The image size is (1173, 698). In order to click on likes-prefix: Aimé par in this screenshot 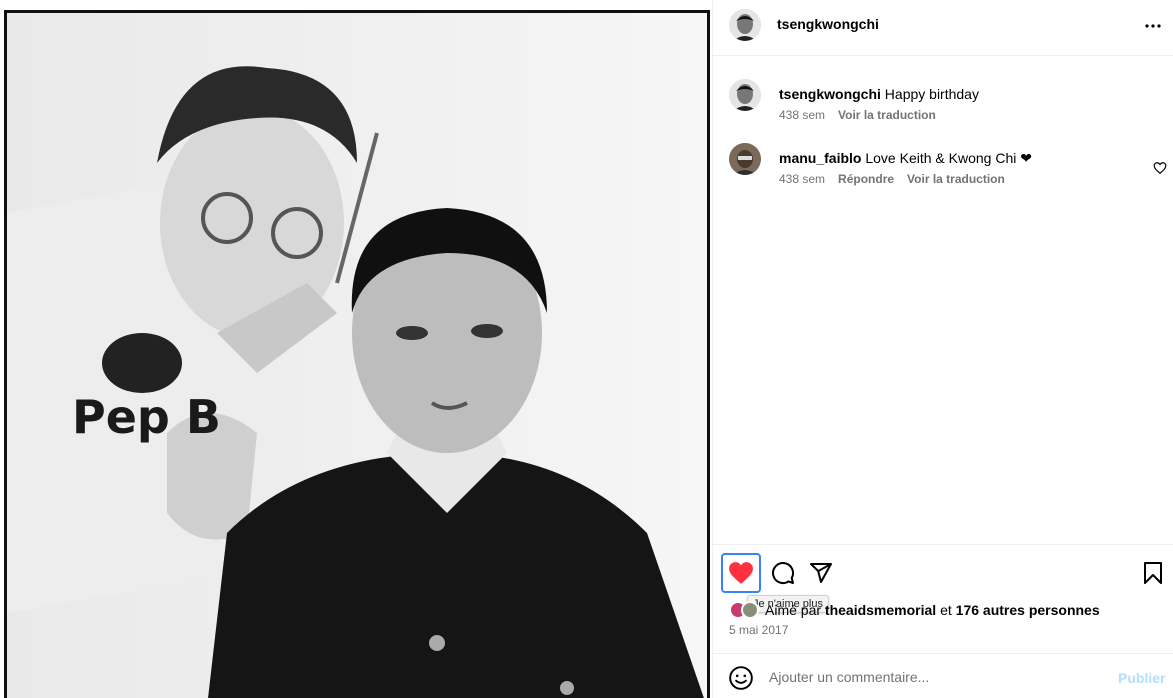, I will do `click(793, 610)`.